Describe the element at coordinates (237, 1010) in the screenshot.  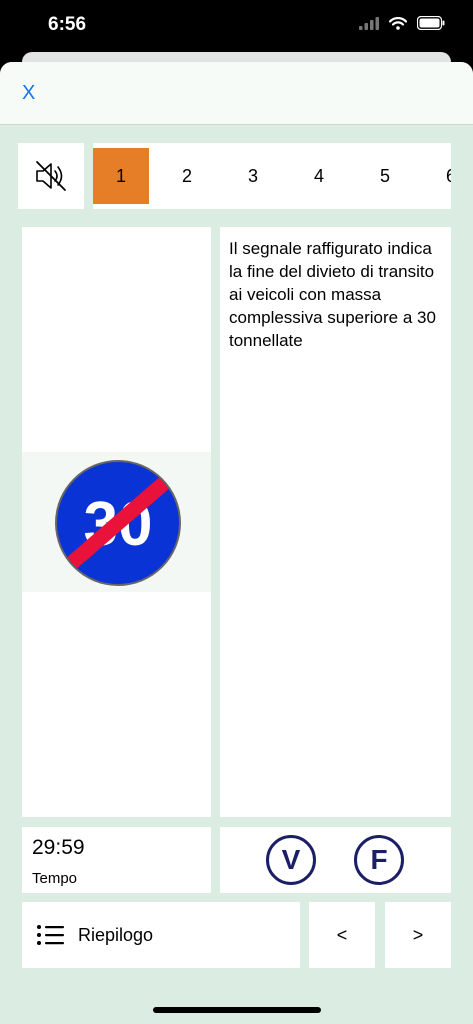
I see `home-indicator` at that location.